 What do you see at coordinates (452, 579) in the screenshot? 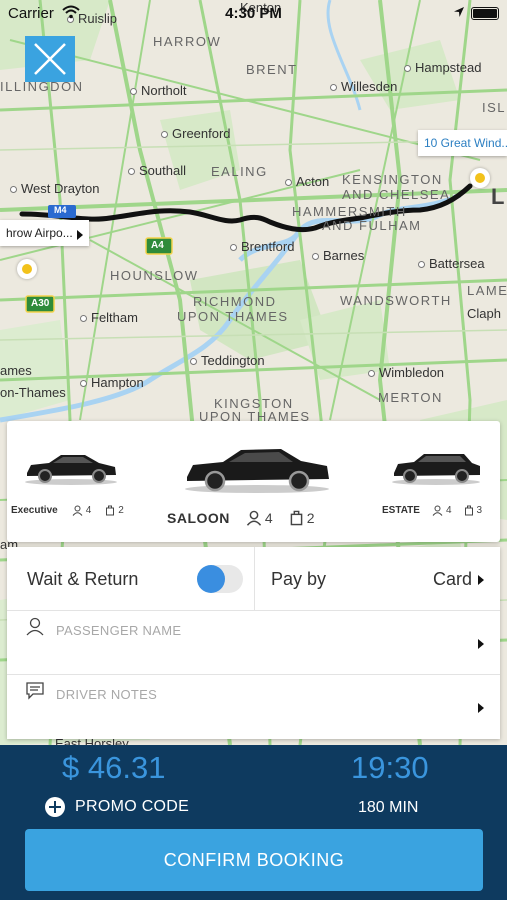
I see `payment-method-value: Card` at bounding box center [452, 579].